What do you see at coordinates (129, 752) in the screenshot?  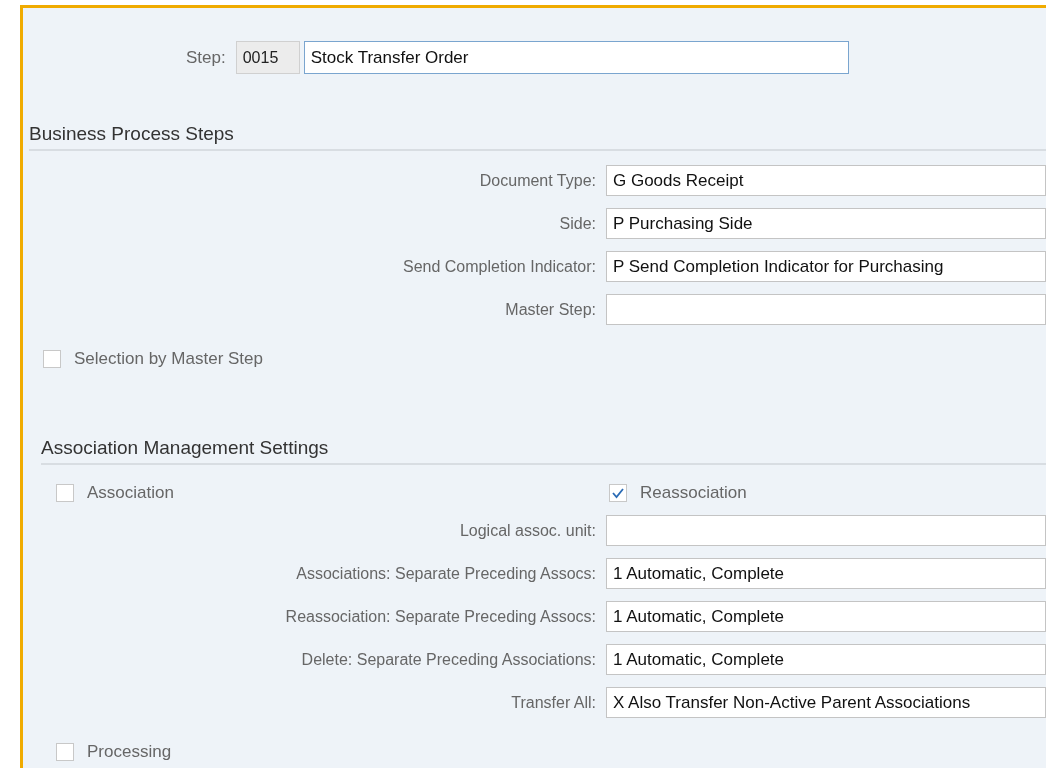 I see `checkbox-label: Processing` at bounding box center [129, 752].